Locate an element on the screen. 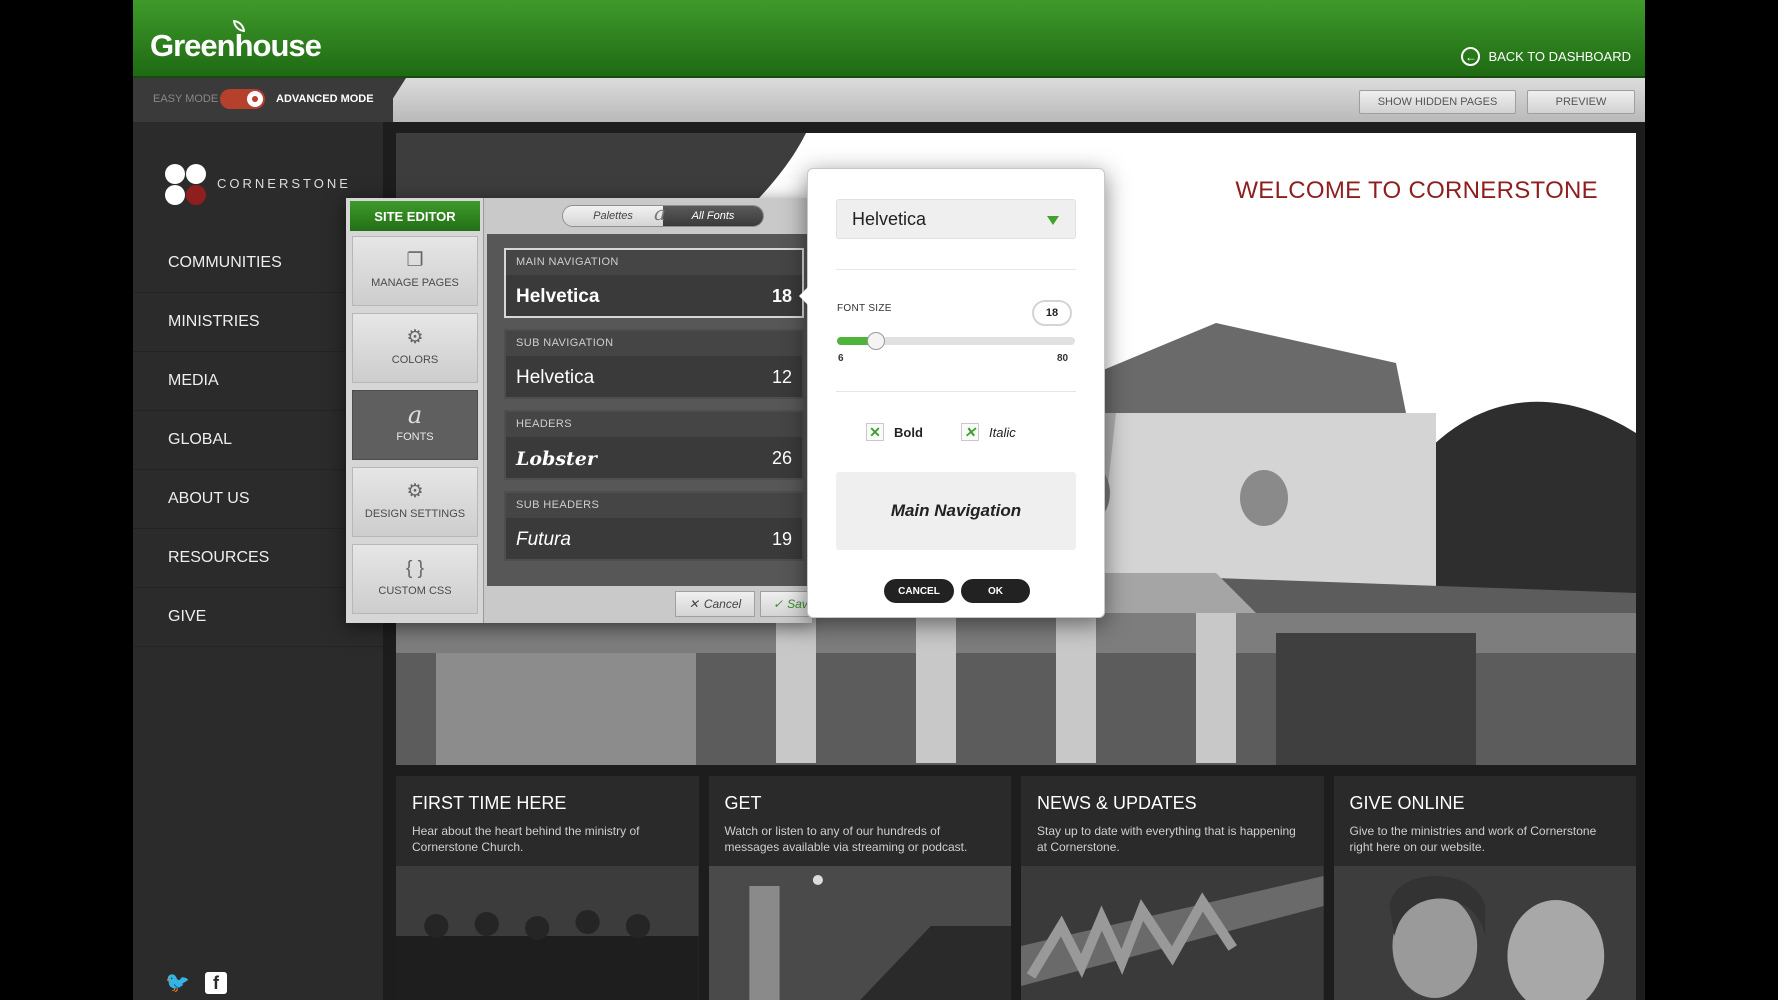  twitter-icon: 🐦 is located at coordinates (178, 983).